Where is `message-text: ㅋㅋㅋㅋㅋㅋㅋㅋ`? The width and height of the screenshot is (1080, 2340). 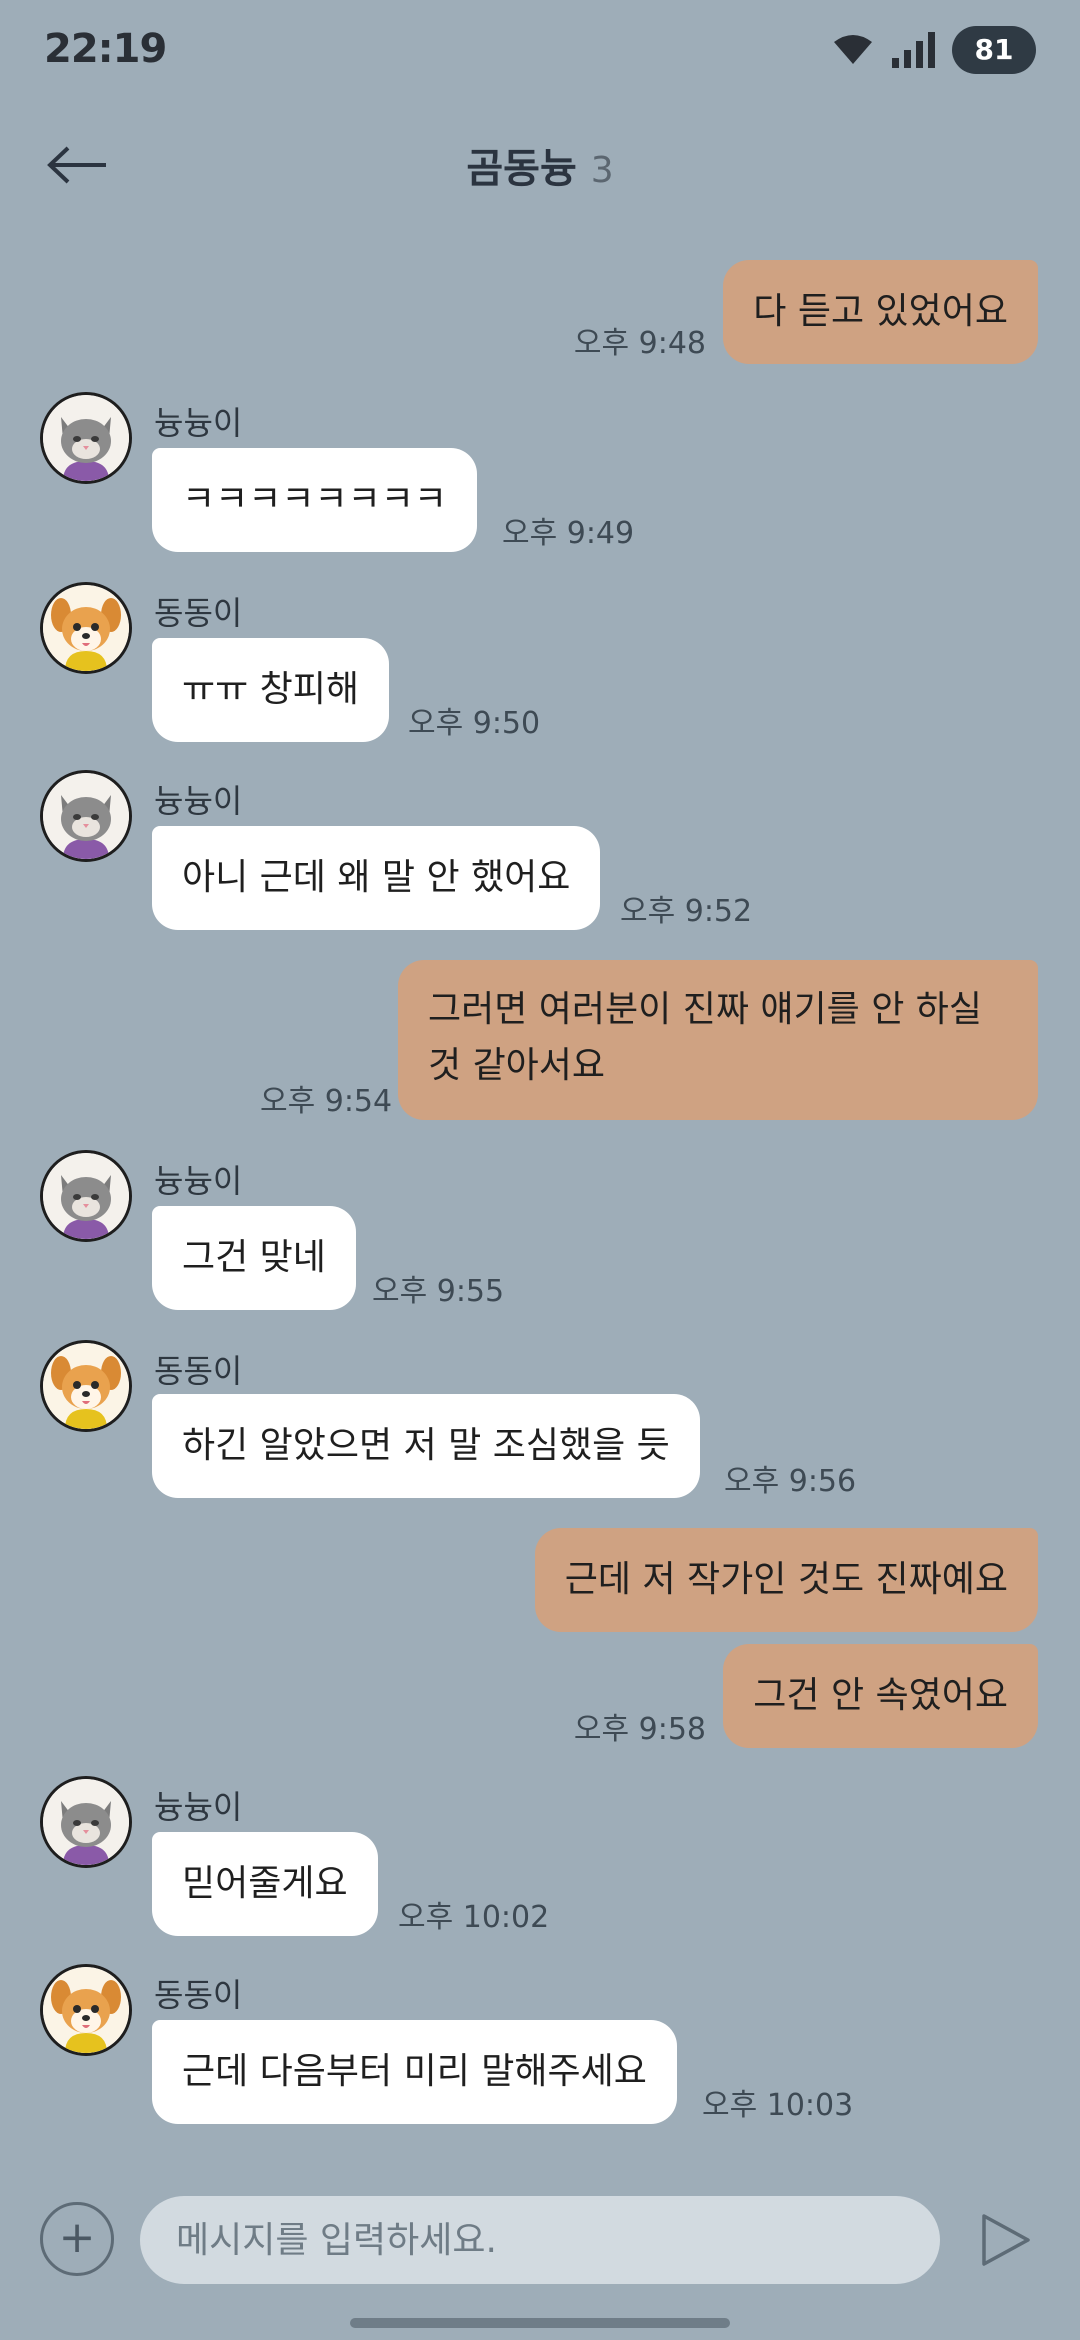 message-text: ㅋㅋㅋㅋㅋㅋㅋㅋ is located at coordinates (314, 499).